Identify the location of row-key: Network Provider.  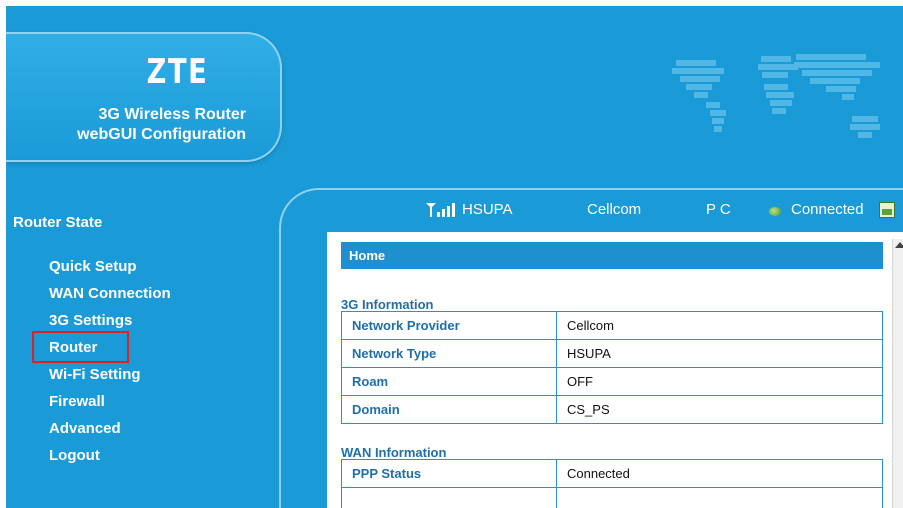
(449, 325).